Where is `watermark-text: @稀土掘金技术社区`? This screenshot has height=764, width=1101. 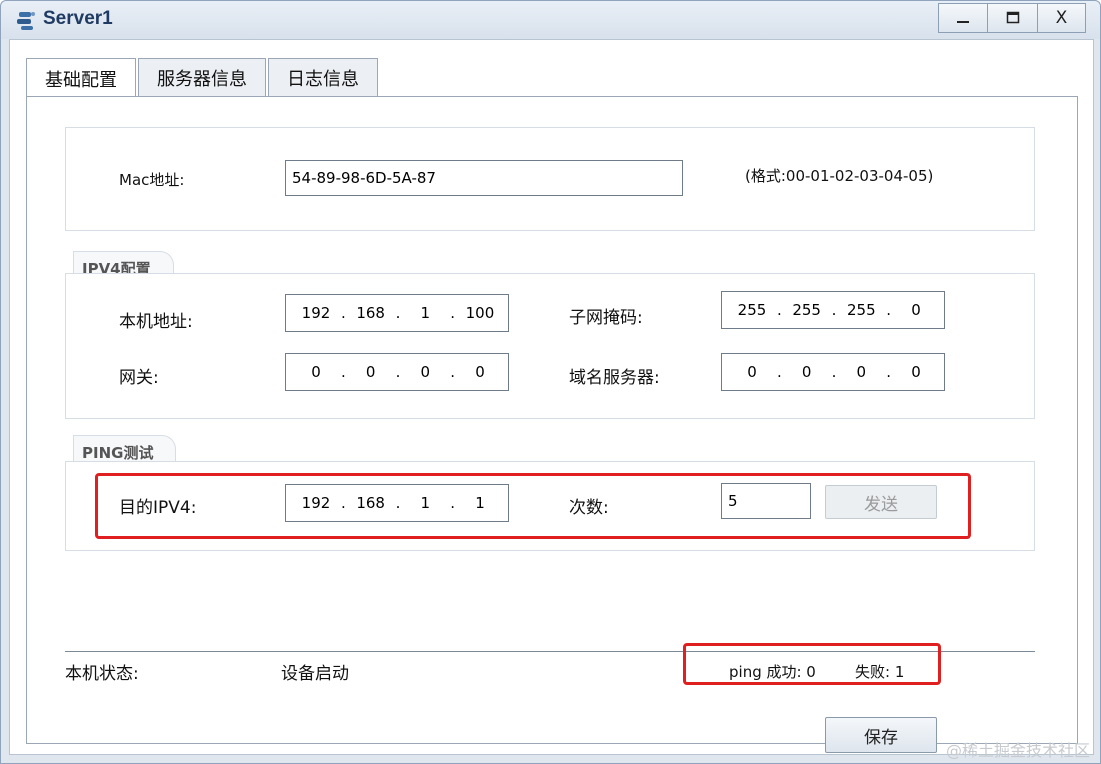 watermark-text: @稀土掘金技术社区 is located at coordinates (1017, 750).